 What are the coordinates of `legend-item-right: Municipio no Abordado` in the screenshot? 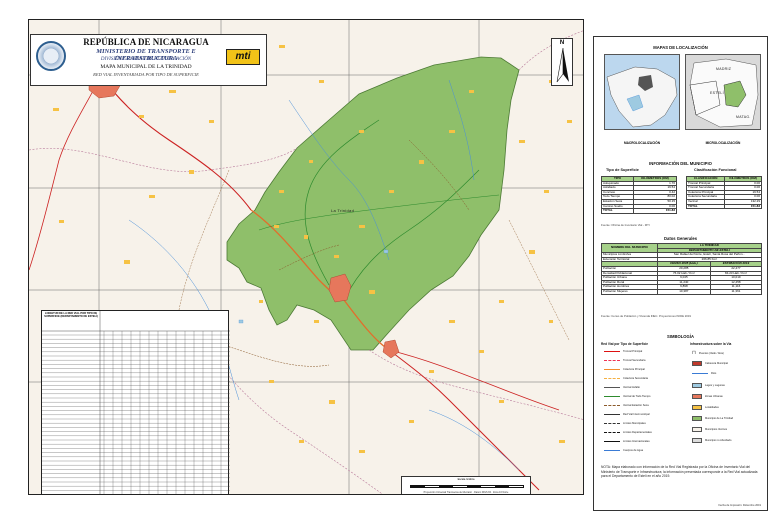 It's located at (711, 440).